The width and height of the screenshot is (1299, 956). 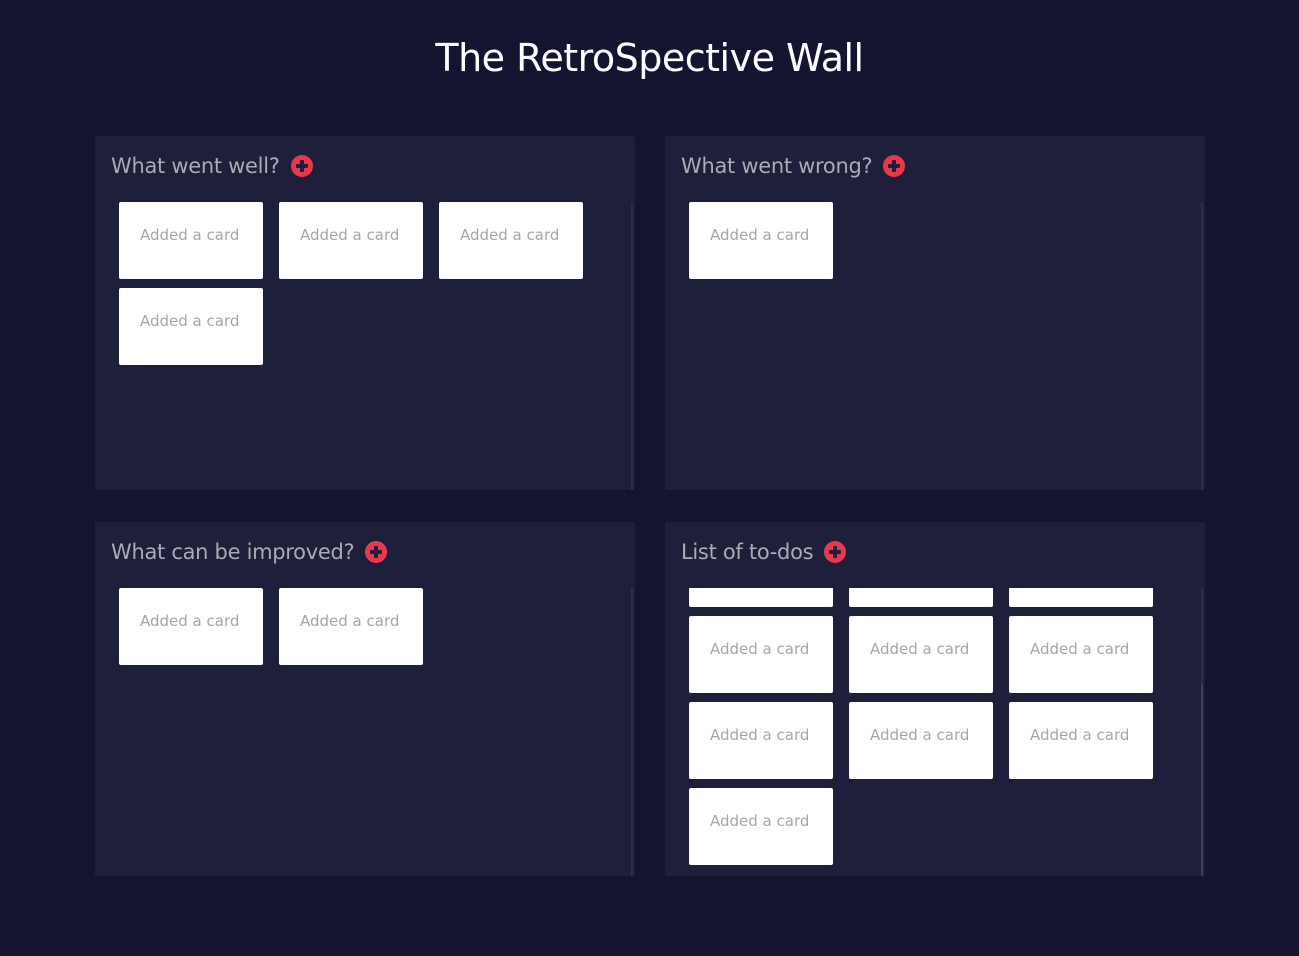 I want to click on card-list: Added a card, so click(x=946, y=346).